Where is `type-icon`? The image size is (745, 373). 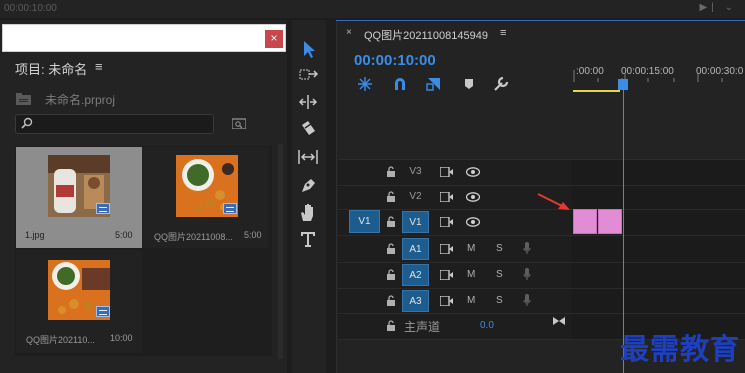 type-icon is located at coordinates (308, 239).